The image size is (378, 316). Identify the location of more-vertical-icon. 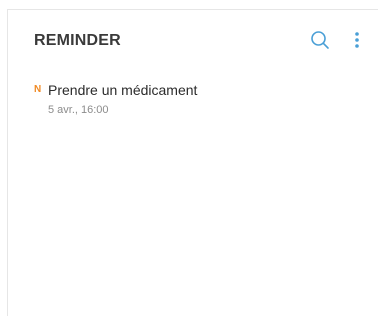
(357, 40).